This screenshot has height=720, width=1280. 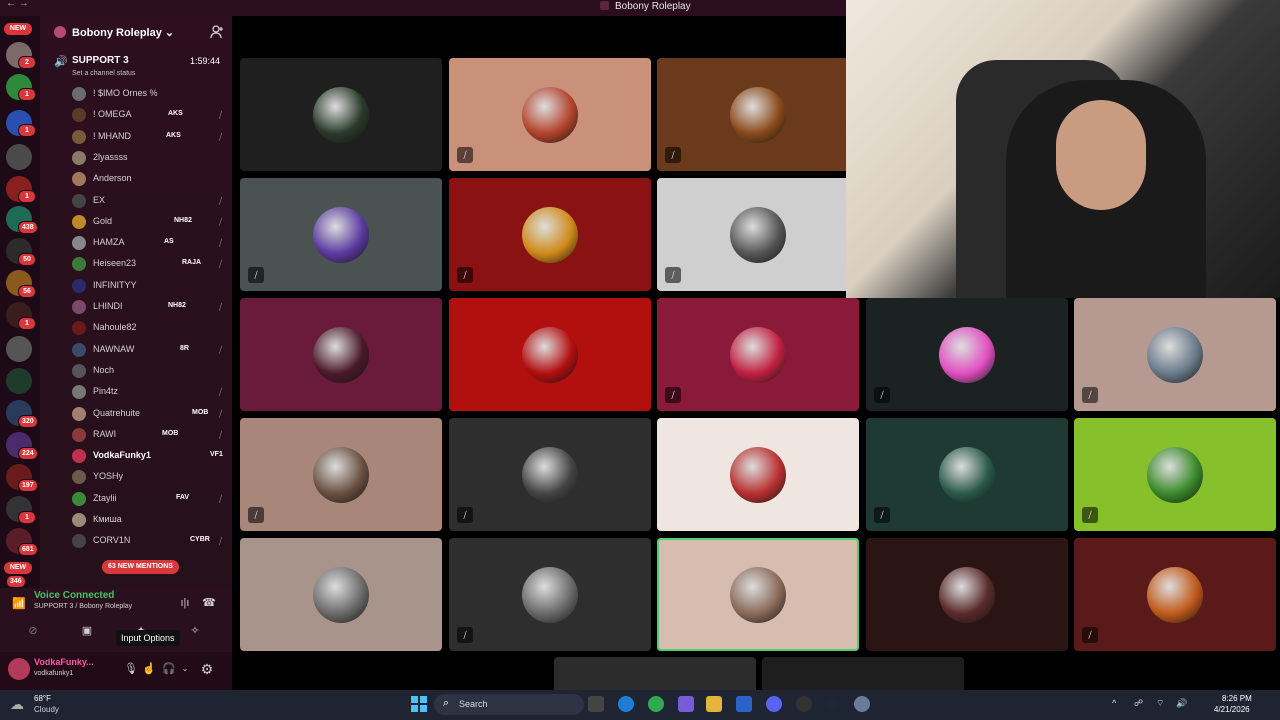 What do you see at coordinates (150, 328) in the screenshot?
I see `voice-member: Nahoule82` at bounding box center [150, 328].